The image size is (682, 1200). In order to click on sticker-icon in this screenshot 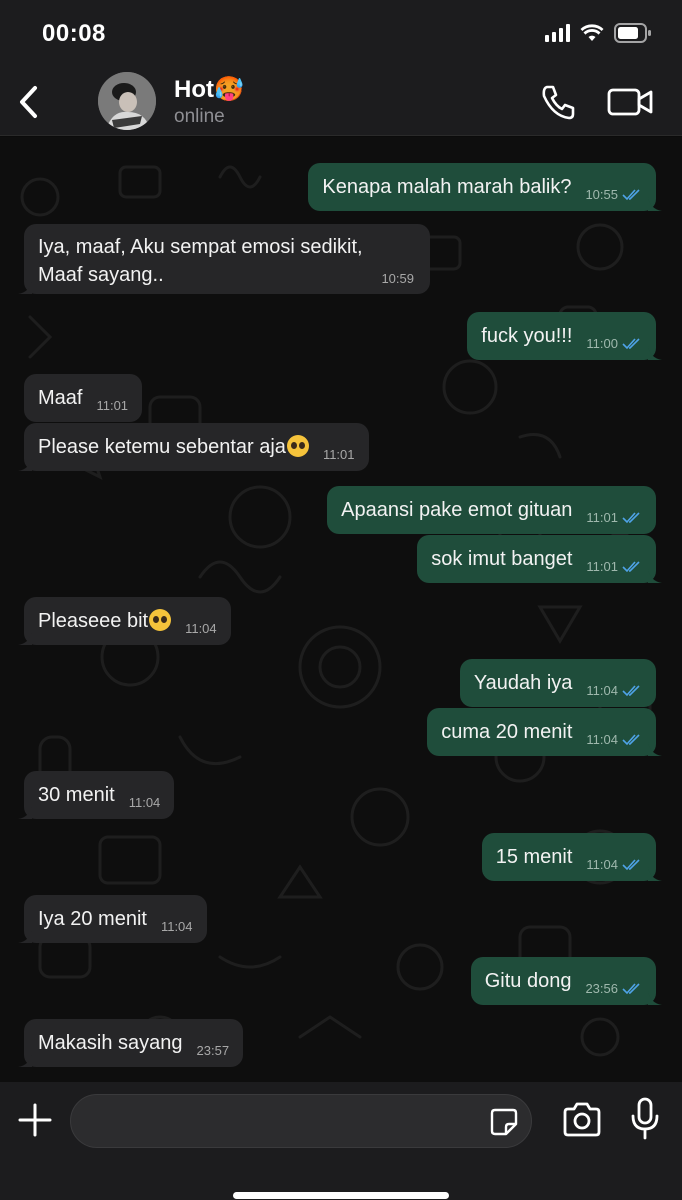, I will do `click(504, 1122)`.